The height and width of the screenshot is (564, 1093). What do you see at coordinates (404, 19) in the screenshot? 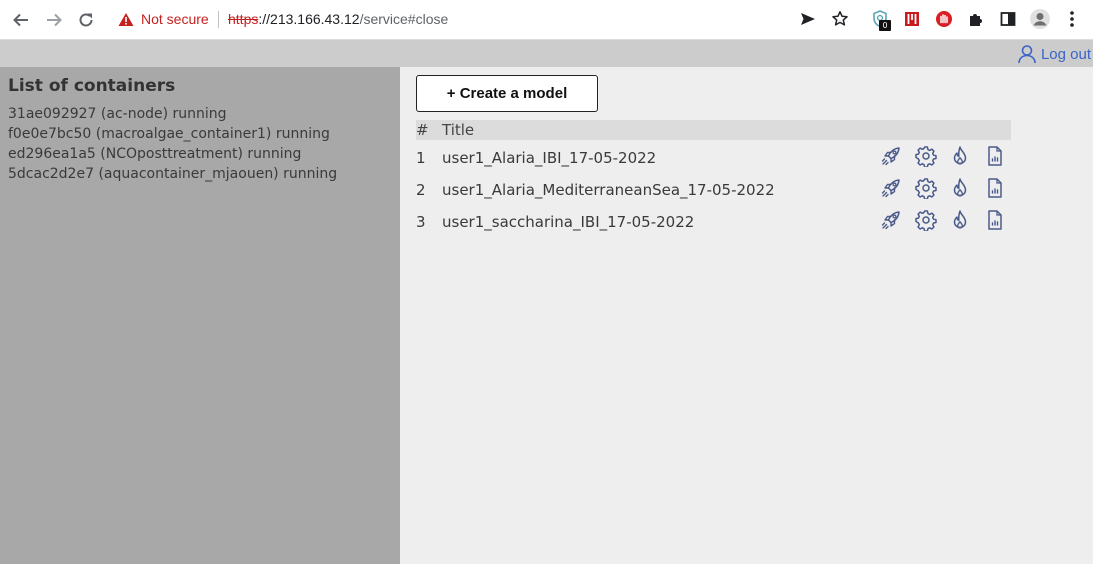
I see `url-path: /service#close` at bounding box center [404, 19].